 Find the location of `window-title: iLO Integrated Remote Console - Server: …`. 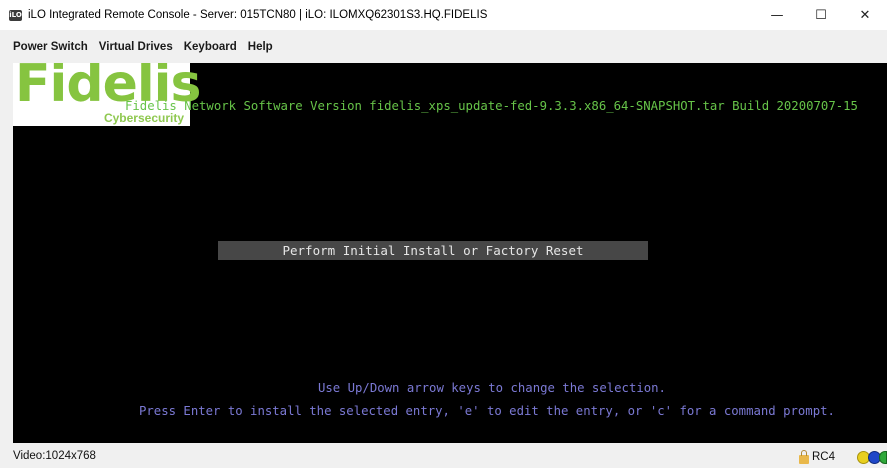

window-title: iLO Integrated Remote Console - Server: … is located at coordinates (258, 15).